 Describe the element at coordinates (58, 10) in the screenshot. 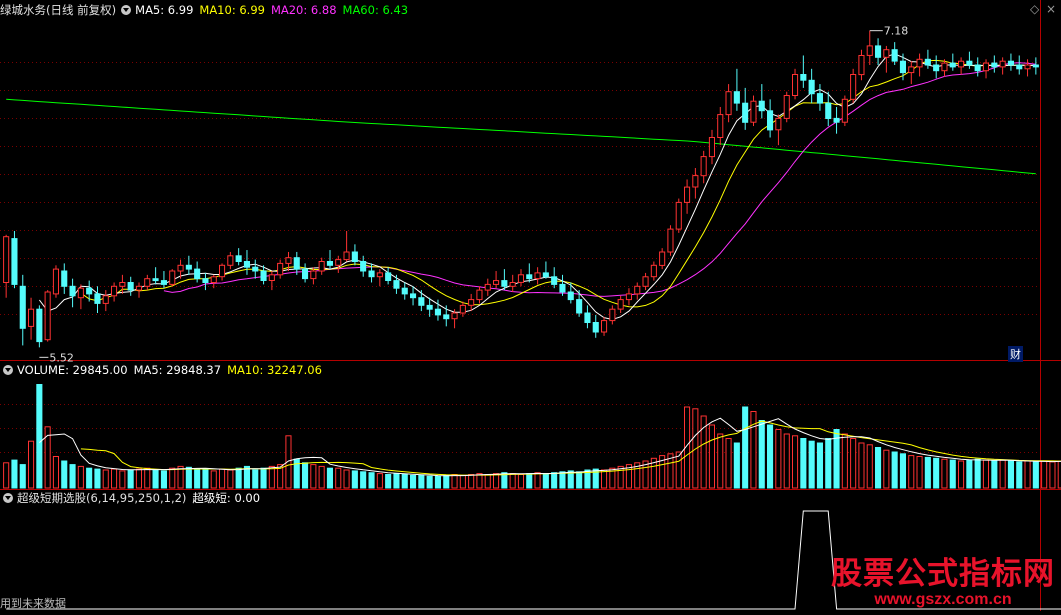

I see `stock-title: 绿城水务(日线 前复权)` at that location.